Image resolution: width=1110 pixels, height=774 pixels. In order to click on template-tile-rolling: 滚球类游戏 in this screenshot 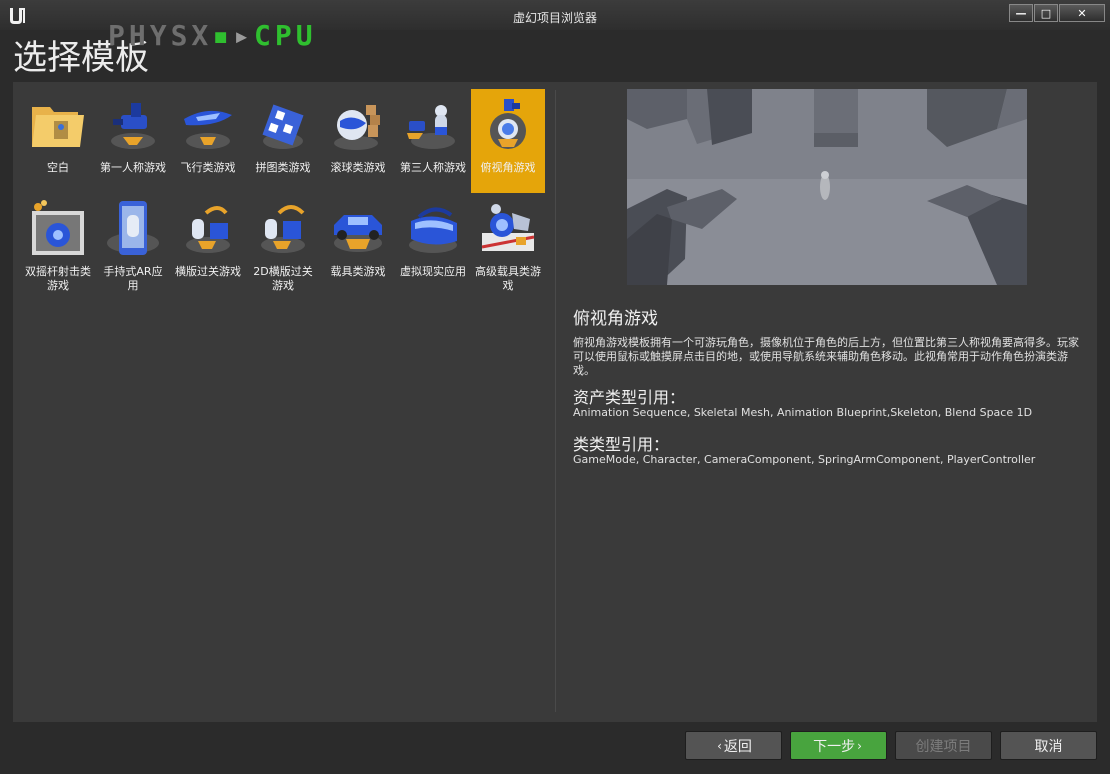, I will do `click(358, 141)`.